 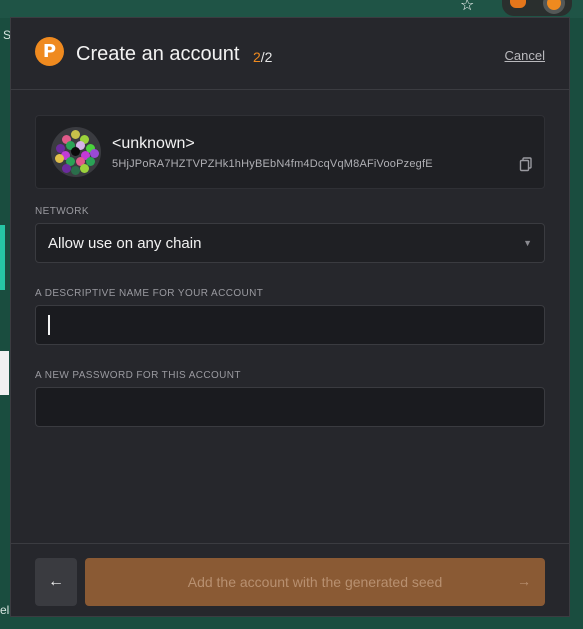 What do you see at coordinates (125, 243) in the screenshot?
I see `network-selected-value: Allow use on any chain` at bounding box center [125, 243].